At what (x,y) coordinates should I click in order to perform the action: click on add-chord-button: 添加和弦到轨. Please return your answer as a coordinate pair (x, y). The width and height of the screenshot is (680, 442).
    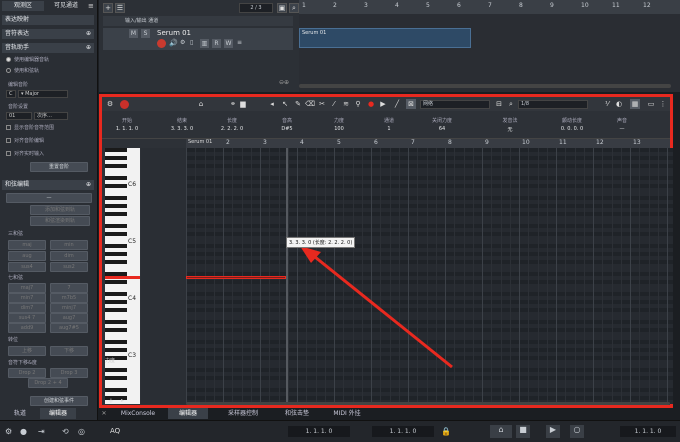
    Looking at the image, I should click on (60, 210).